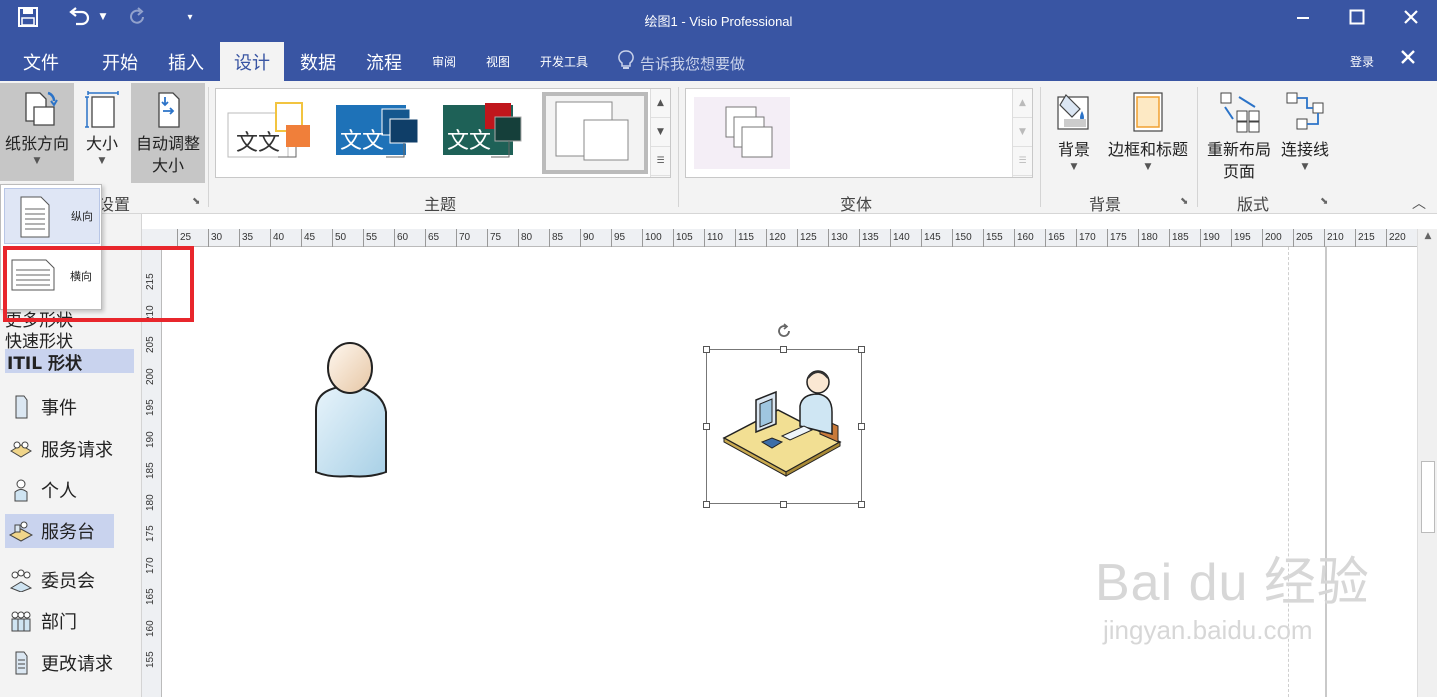  I want to click on variants-scroll: ▲ ▼ ☰, so click(1022, 133).